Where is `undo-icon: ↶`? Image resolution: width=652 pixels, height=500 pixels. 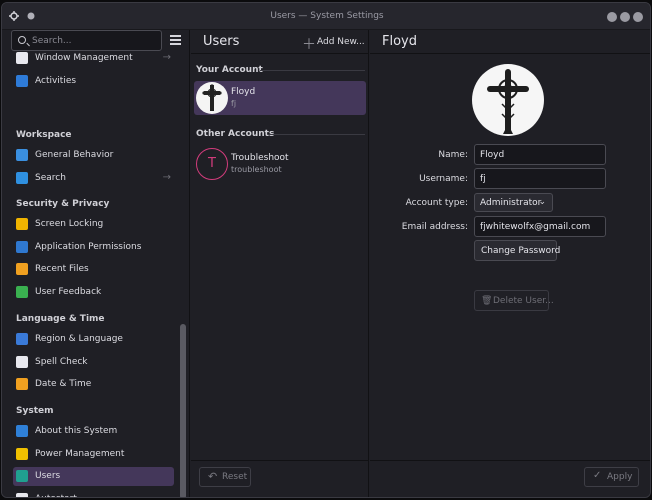 undo-icon: ↶ is located at coordinates (213, 476).